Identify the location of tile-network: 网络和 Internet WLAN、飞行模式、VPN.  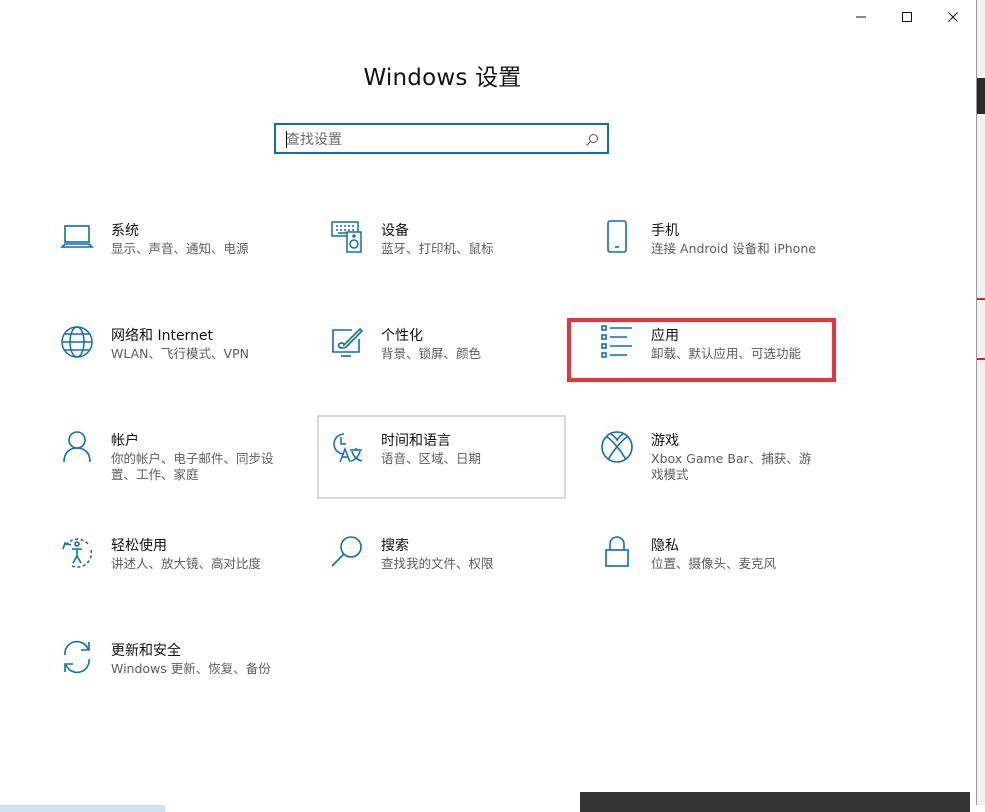
(184, 365).